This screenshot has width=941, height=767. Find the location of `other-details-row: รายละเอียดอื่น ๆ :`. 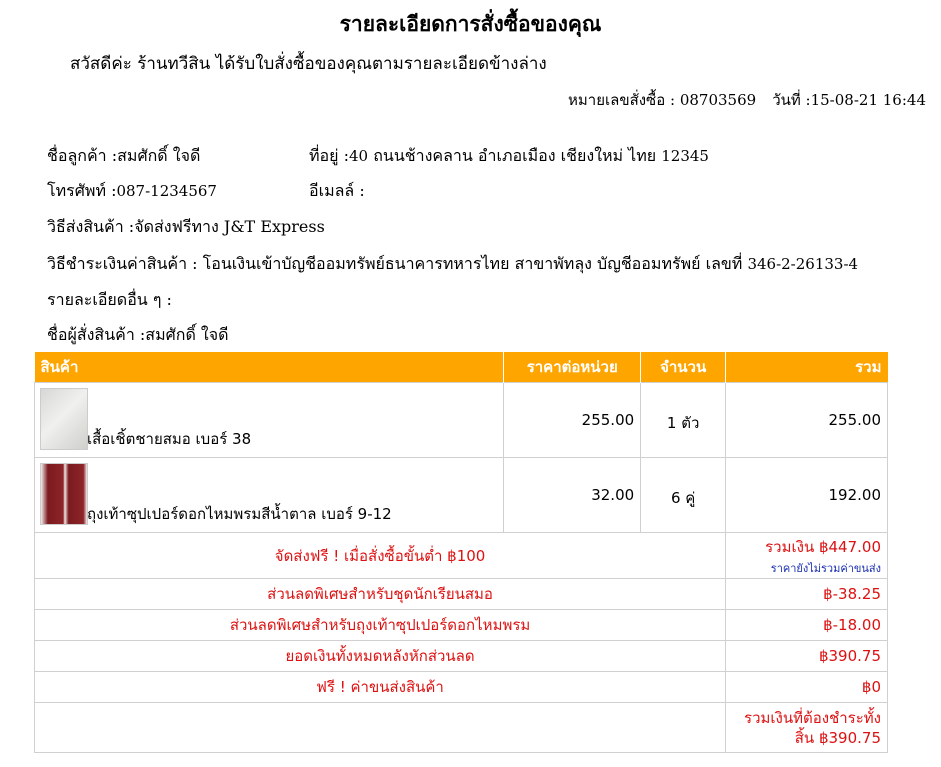

other-details-row: รายละเอียดอื่น ๆ : is located at coordinates (109, 300).